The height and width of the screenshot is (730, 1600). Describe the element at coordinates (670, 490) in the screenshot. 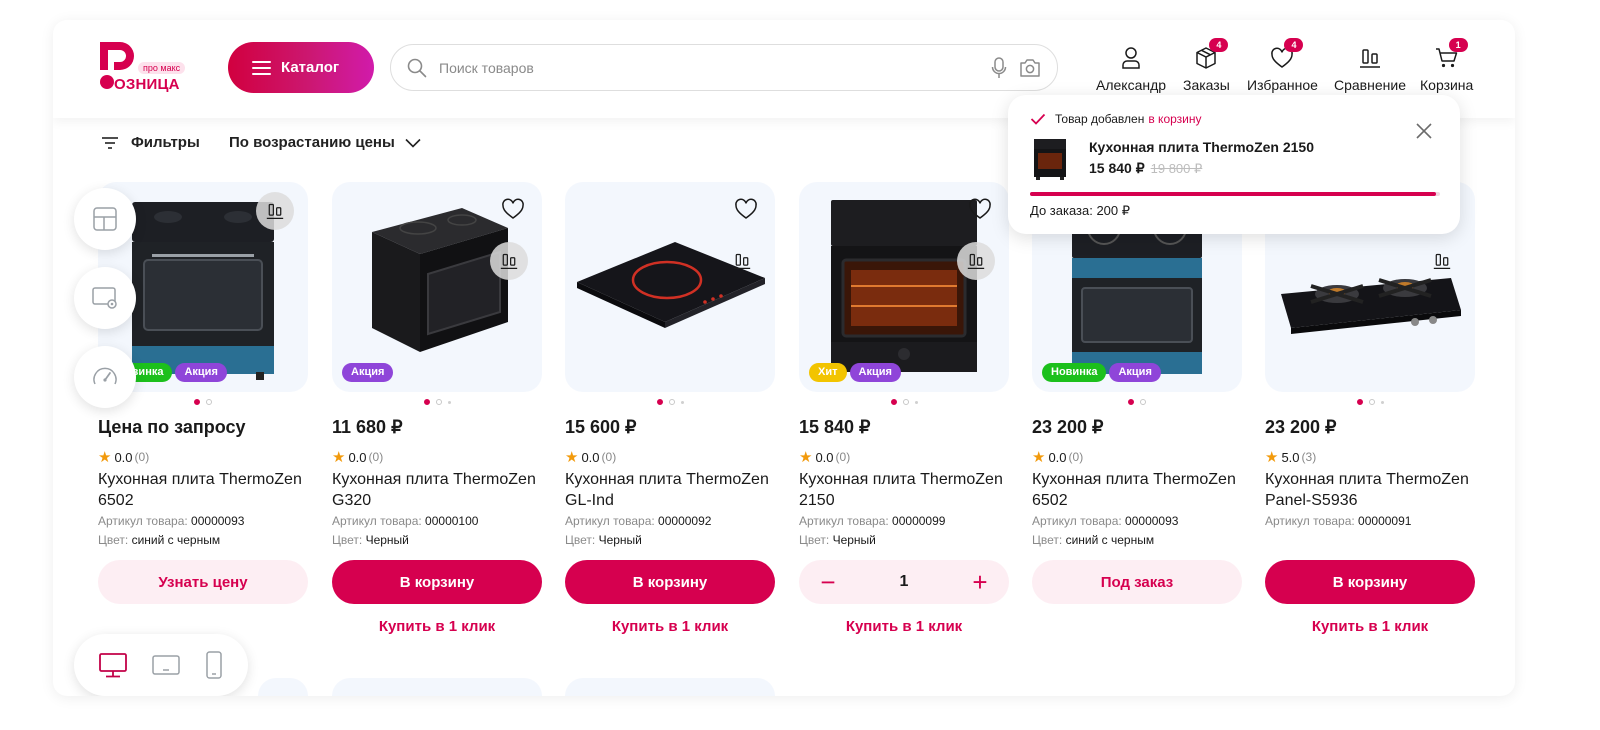

I see `product-title: Кухонная плита ThermoZen GL-Ind` at that location.